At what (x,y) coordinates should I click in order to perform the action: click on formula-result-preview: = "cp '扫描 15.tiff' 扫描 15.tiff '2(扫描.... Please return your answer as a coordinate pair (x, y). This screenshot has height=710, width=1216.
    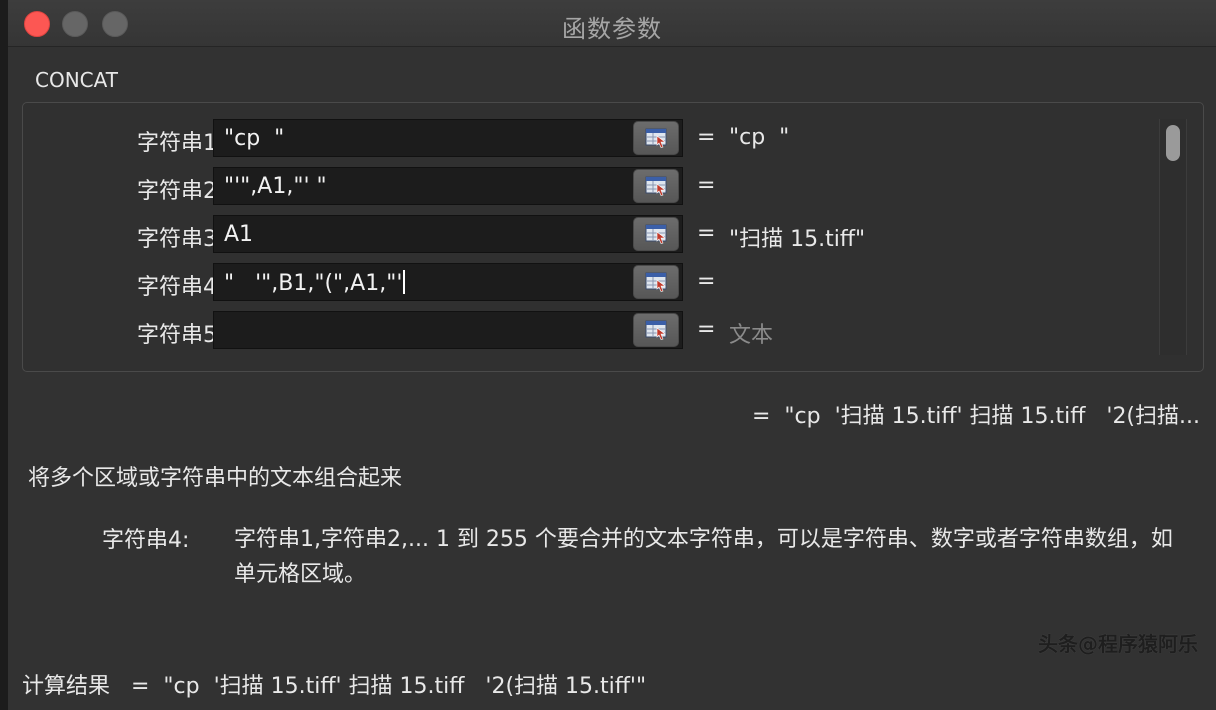
    Looking at the image, I should click on (975, 416).